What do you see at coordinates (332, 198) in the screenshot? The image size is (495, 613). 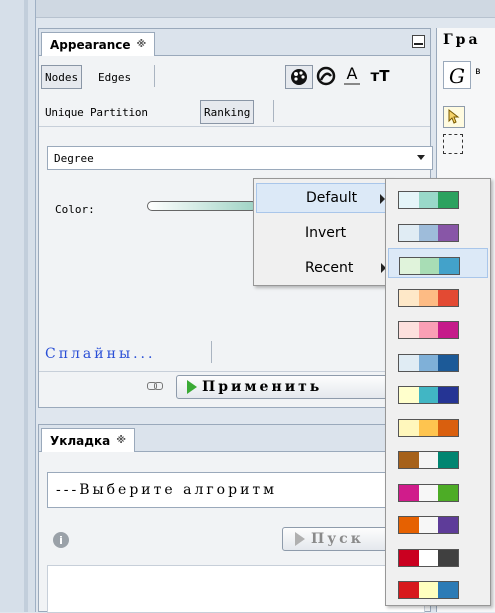 I see `menu-item-label: Default` at bounding box center [332, 198].